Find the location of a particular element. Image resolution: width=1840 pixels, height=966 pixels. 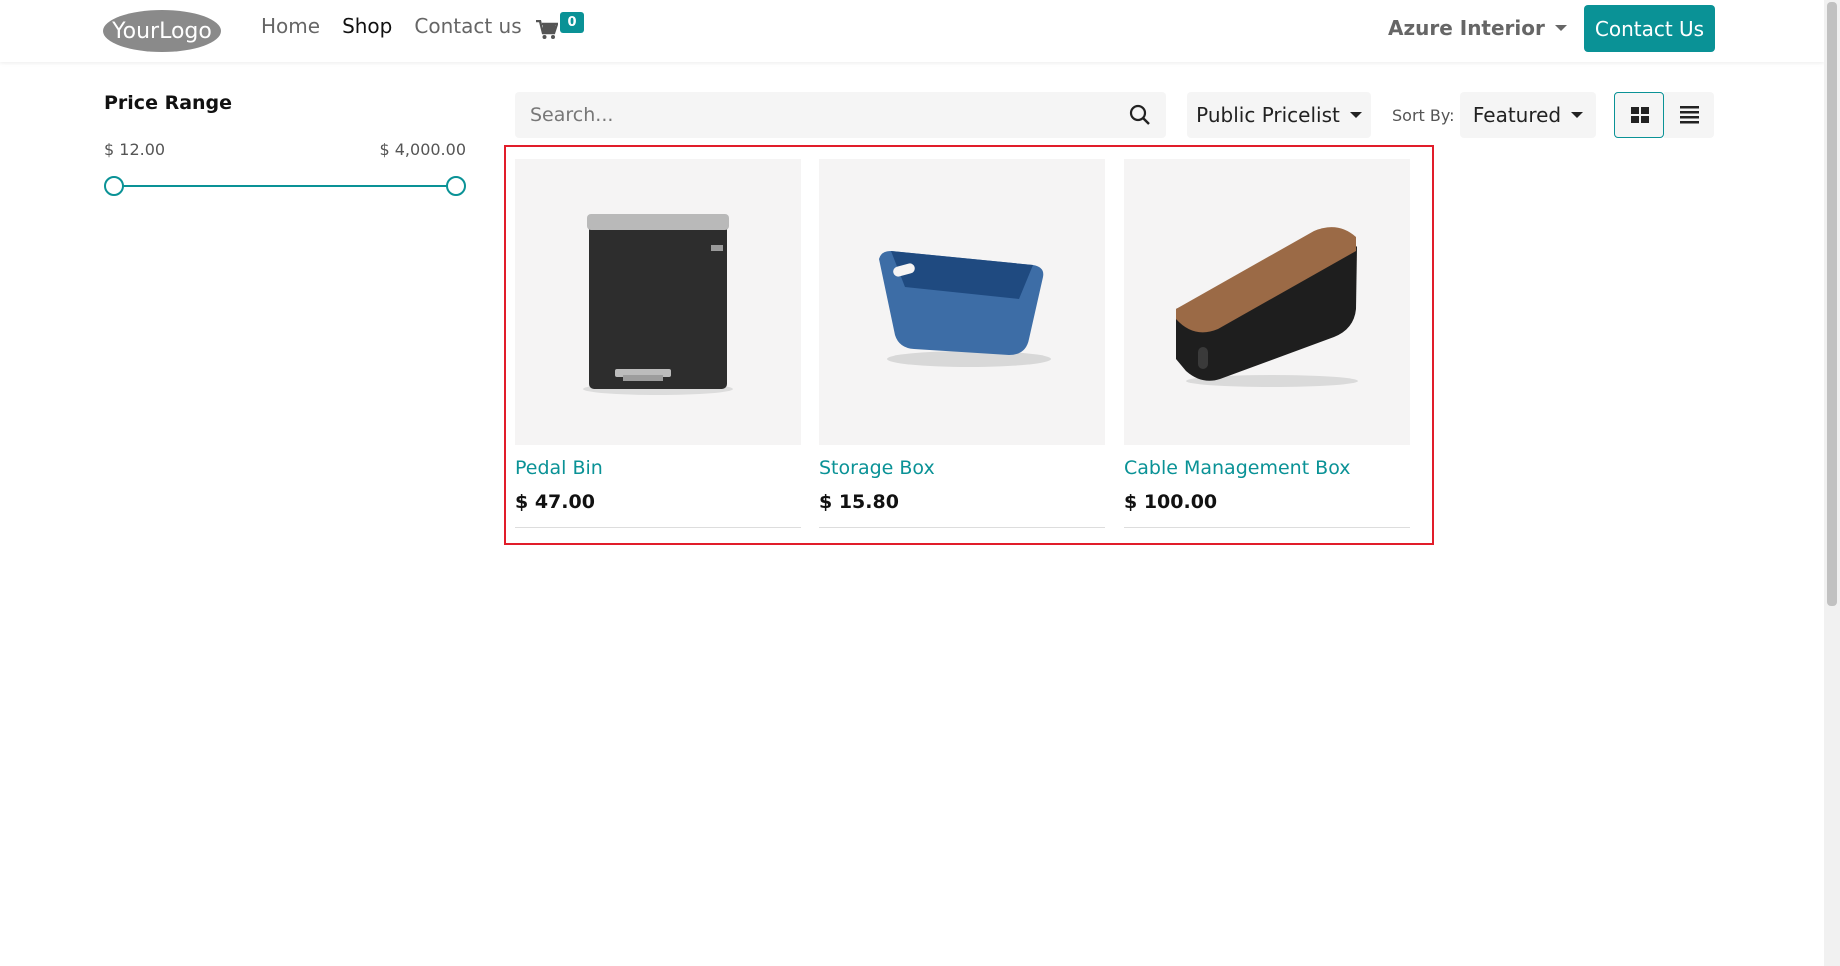

company-dropdown: Azure Interior is located at coordinates (1477, 28).